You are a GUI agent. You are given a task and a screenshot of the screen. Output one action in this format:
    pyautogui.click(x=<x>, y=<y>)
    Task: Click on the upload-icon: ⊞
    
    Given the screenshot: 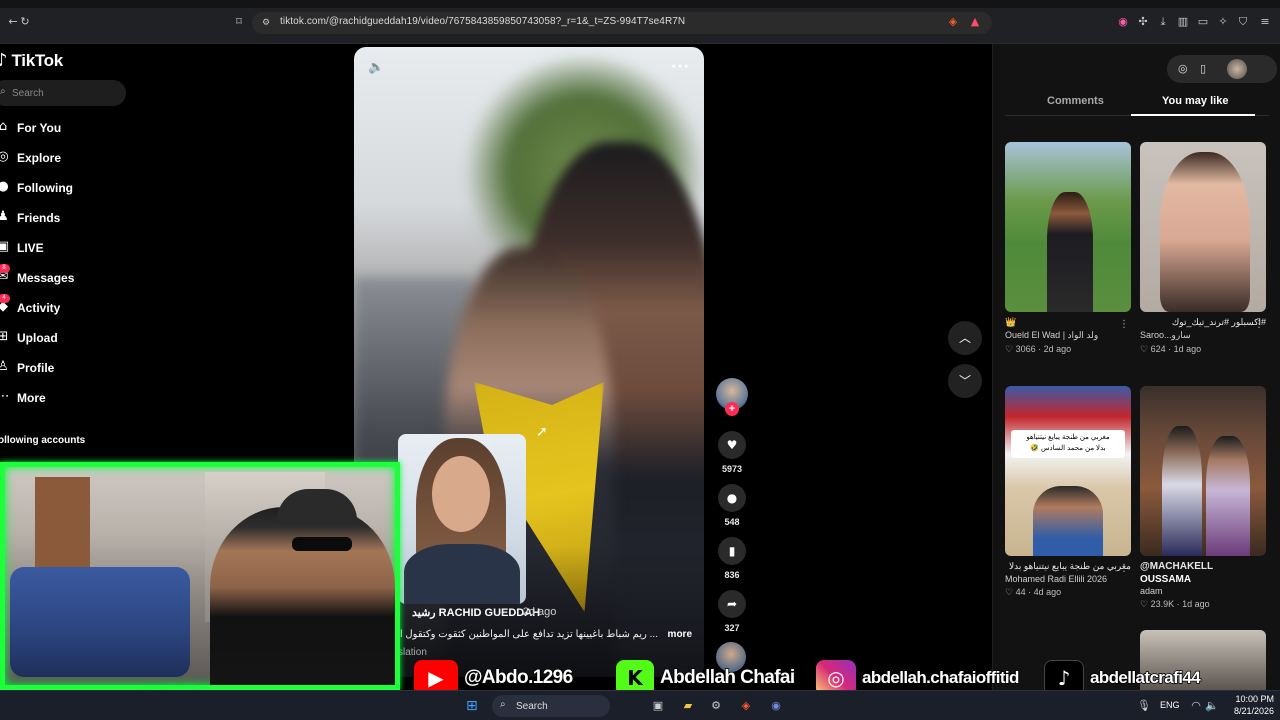 What is the action you would take?
    pyautogui.click(x=4, y=336)
    